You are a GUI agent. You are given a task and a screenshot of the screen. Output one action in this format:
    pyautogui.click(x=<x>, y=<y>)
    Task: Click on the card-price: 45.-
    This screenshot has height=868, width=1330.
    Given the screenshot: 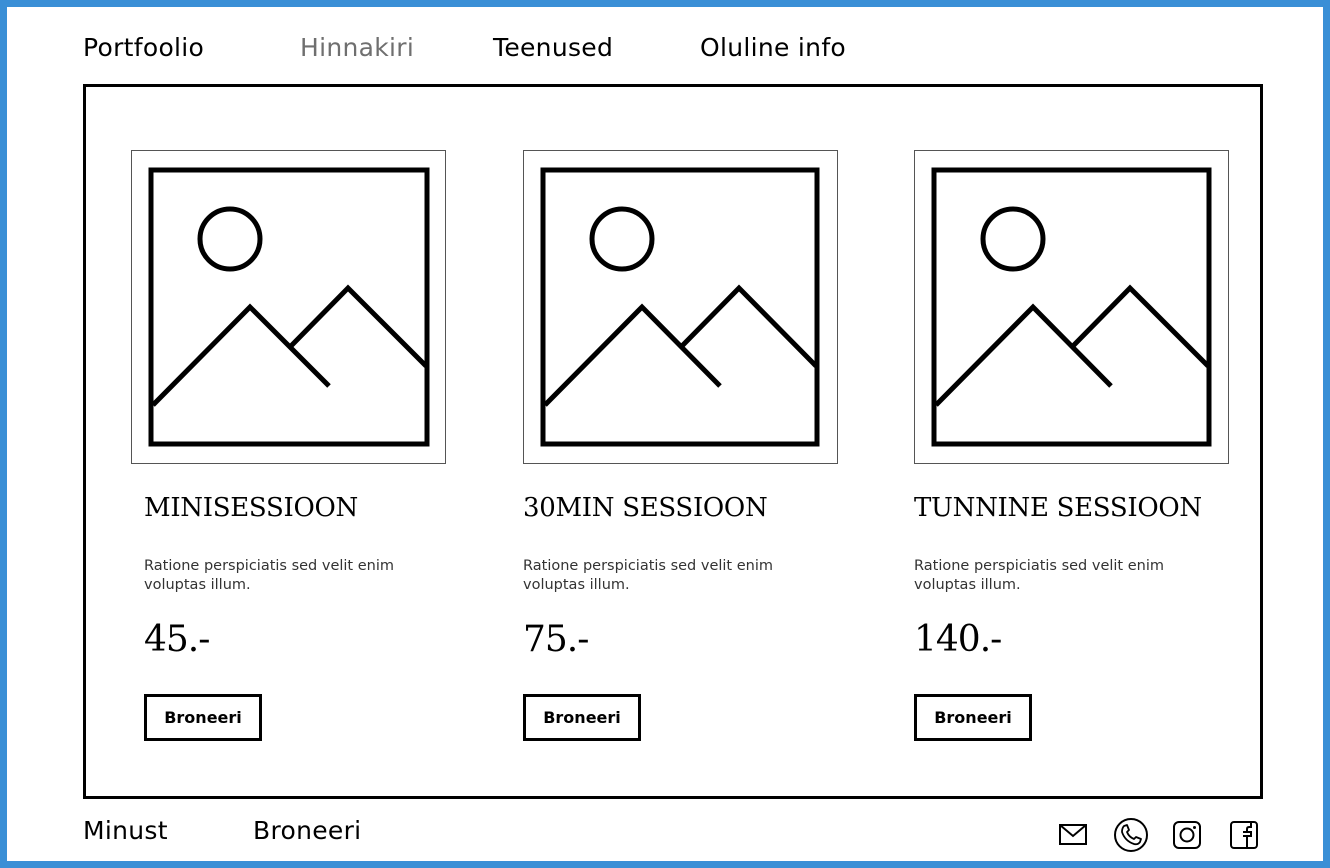 What is the action you would take?
    pyautogui.click(x=177, y=639)
    